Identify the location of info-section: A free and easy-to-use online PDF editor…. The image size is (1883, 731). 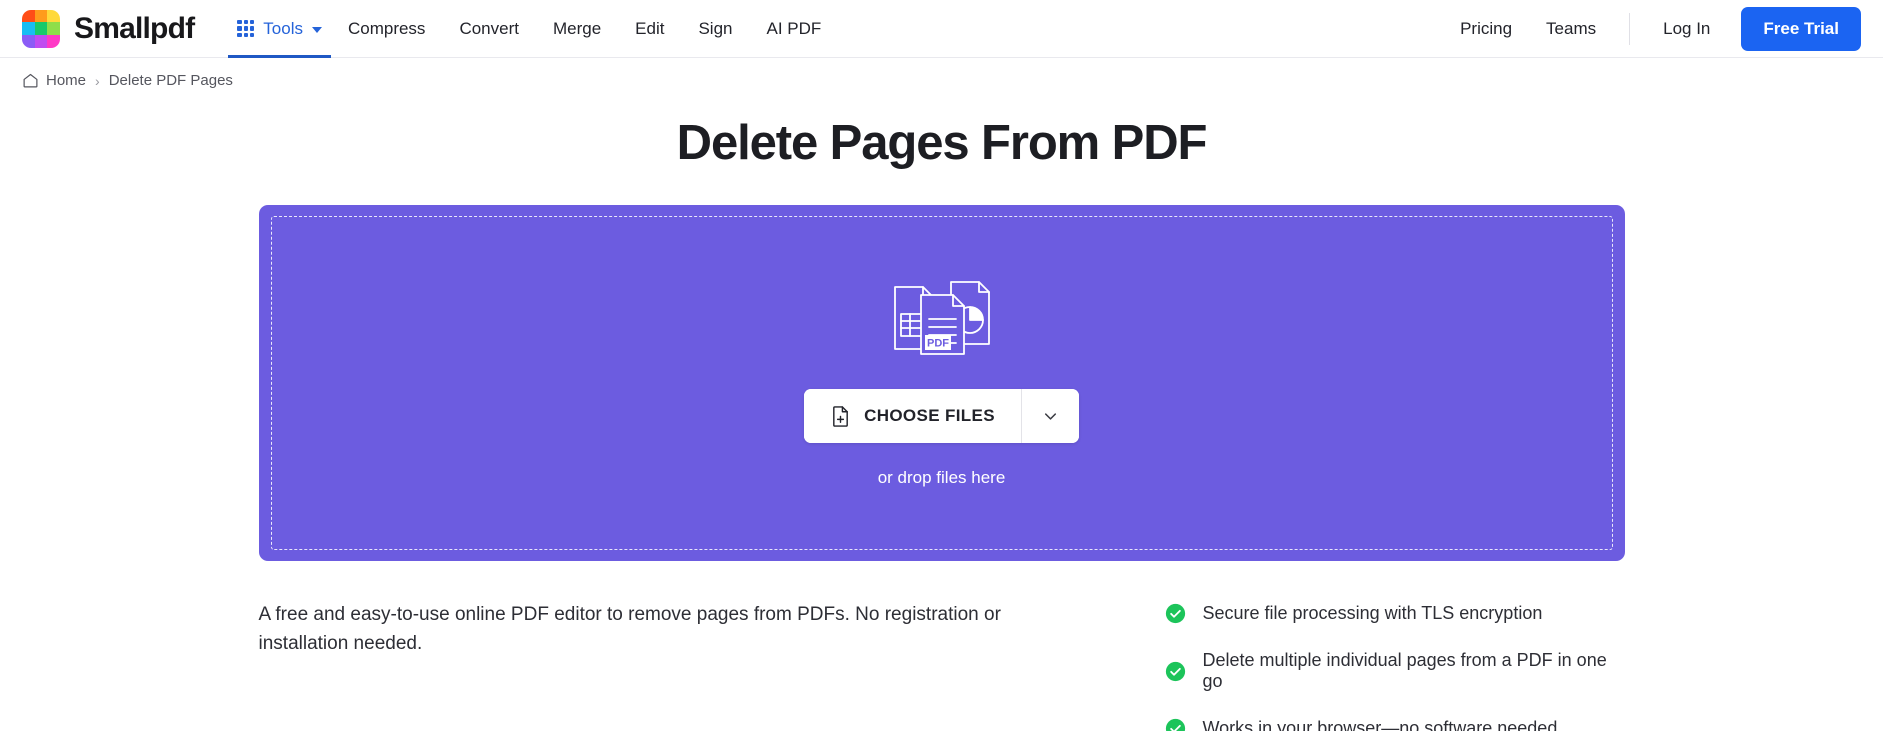
(942, 666).